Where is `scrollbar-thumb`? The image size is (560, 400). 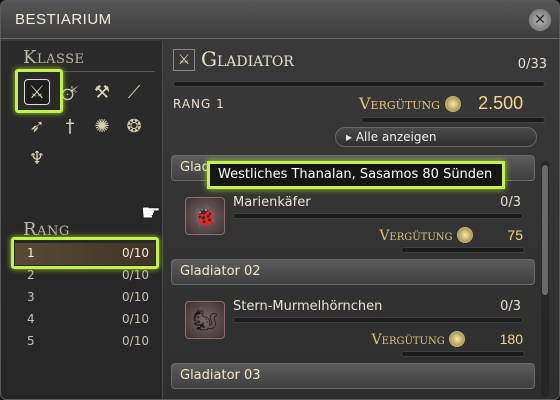 scrollbar-thumb is located at coordinates (545, 230).